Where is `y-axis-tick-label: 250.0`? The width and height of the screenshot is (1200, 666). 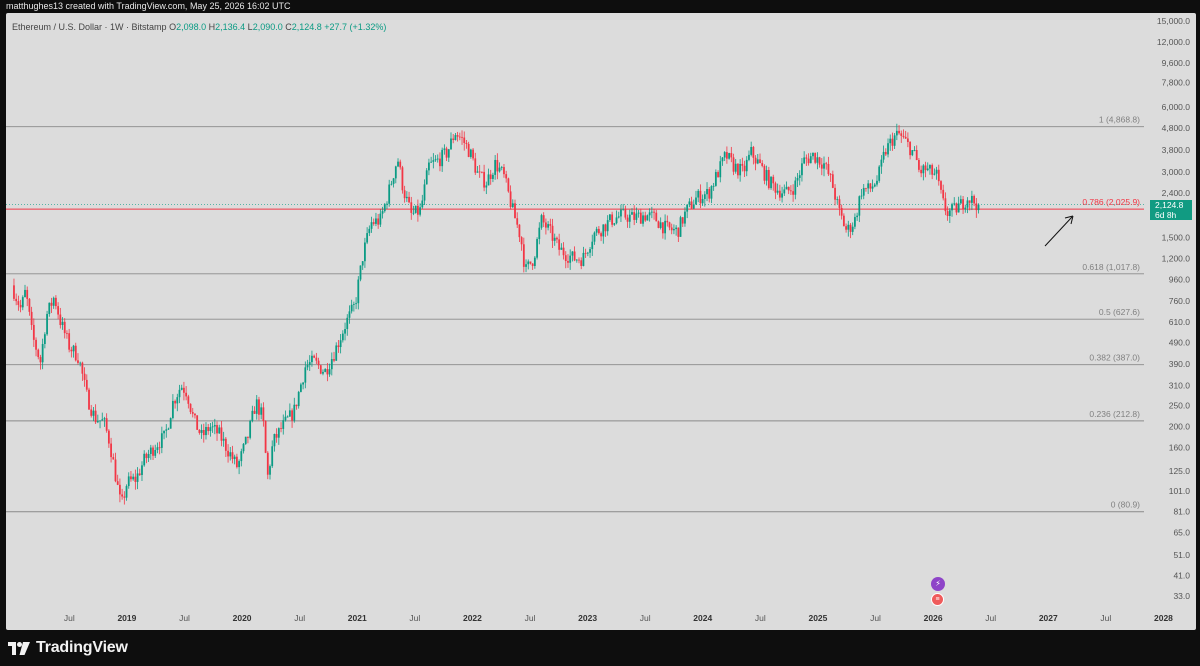
y-axis-tick-label: 250.0 is located at coordinates (1180, 406).